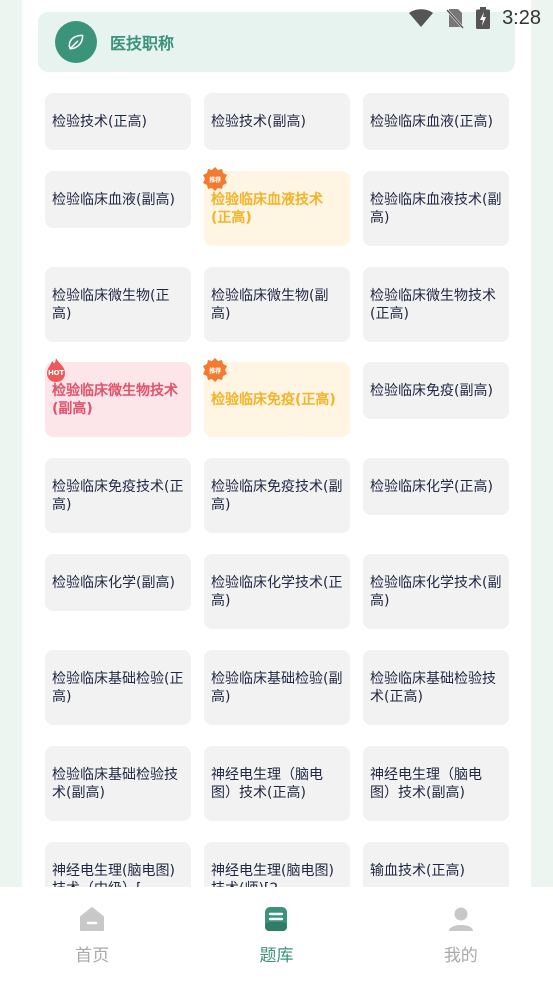  I want to click on exam-tile: 检验临床化学(正高), so click(436, 486).